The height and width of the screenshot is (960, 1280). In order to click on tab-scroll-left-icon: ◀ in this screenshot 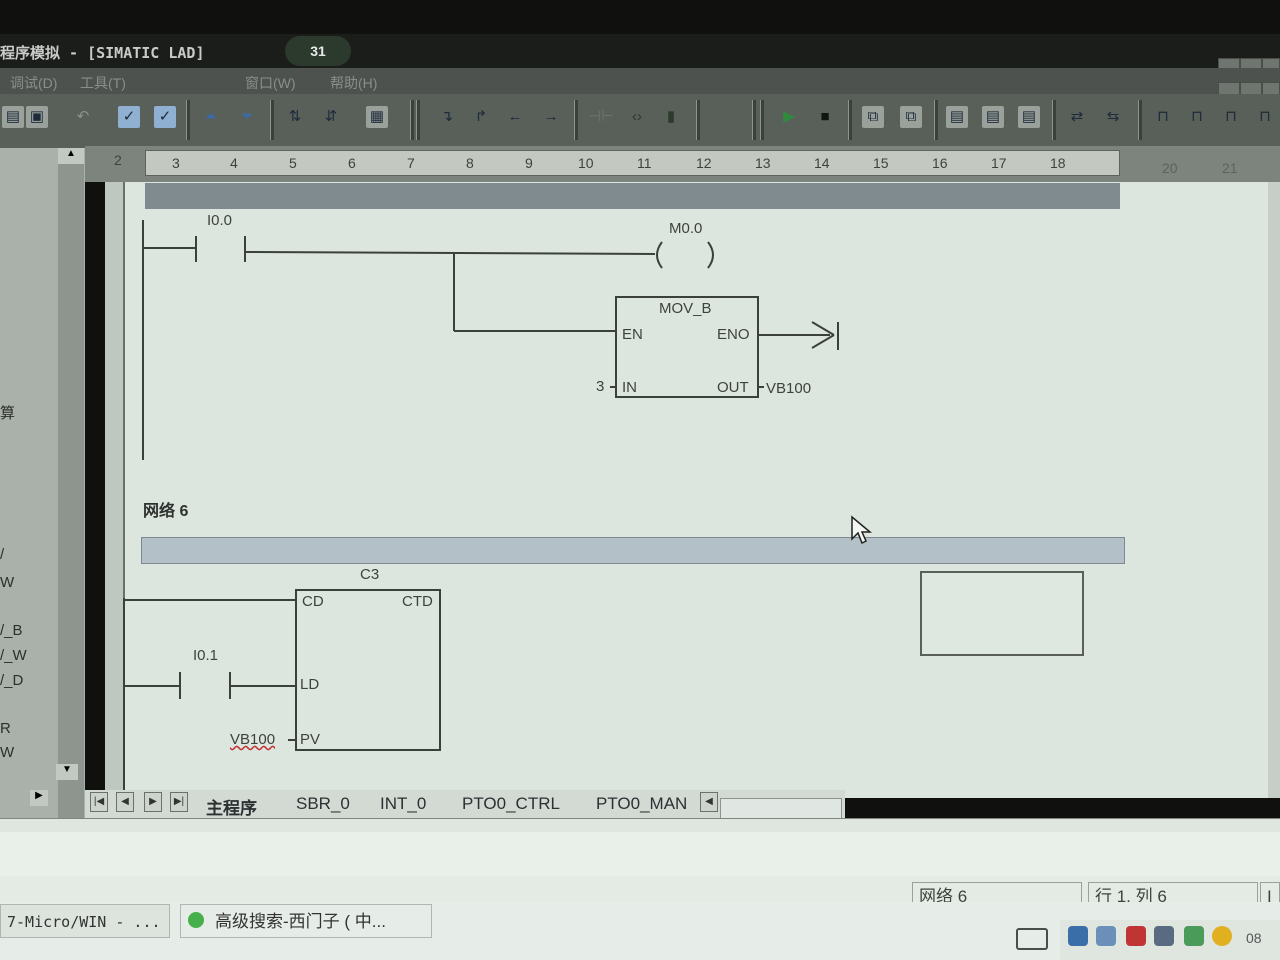, I will do `click(709, 802)`.